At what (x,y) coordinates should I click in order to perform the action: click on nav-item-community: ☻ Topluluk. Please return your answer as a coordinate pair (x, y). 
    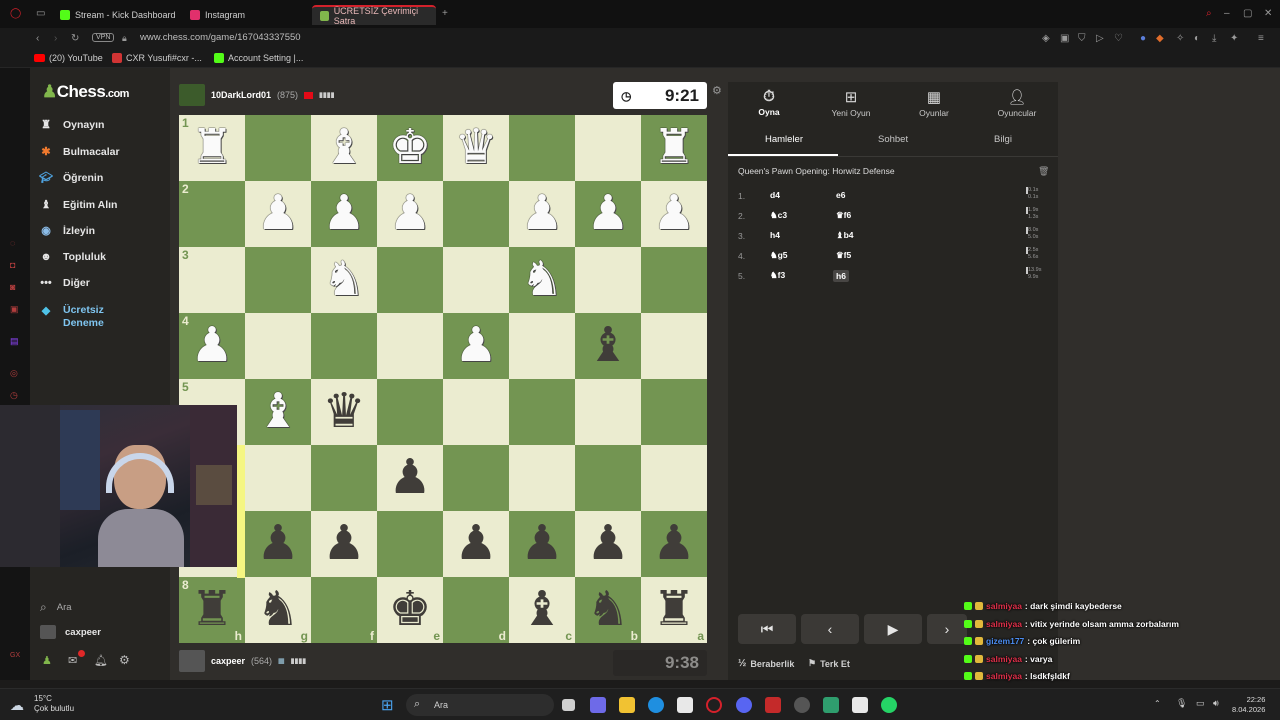
    Looking at the image, I should click on (72, 257).